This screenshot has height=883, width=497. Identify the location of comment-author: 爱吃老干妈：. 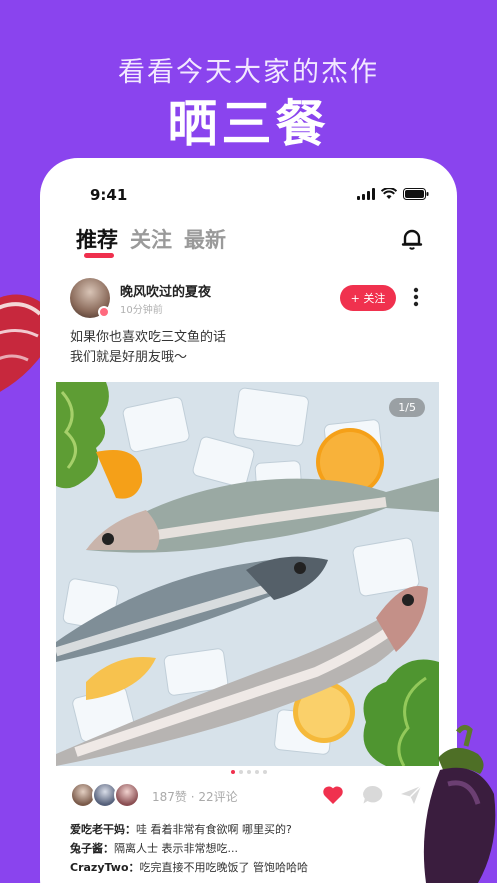
(103, 829).